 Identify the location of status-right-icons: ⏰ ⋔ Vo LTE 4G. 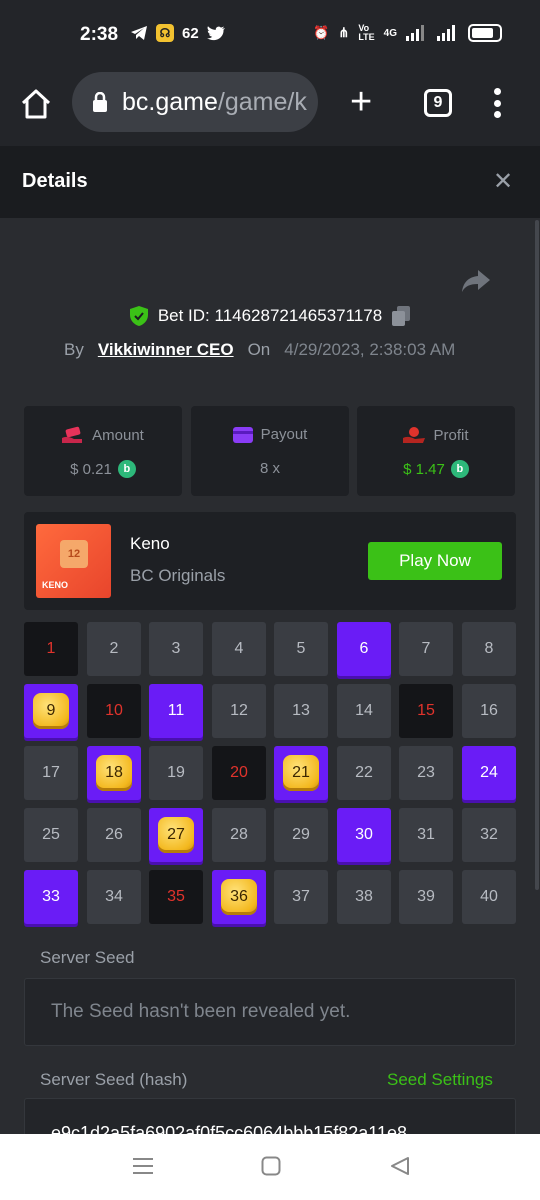
(407, 33).